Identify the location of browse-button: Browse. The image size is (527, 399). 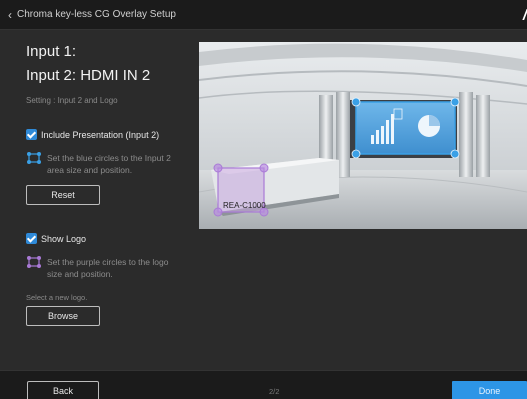
(63, 316).